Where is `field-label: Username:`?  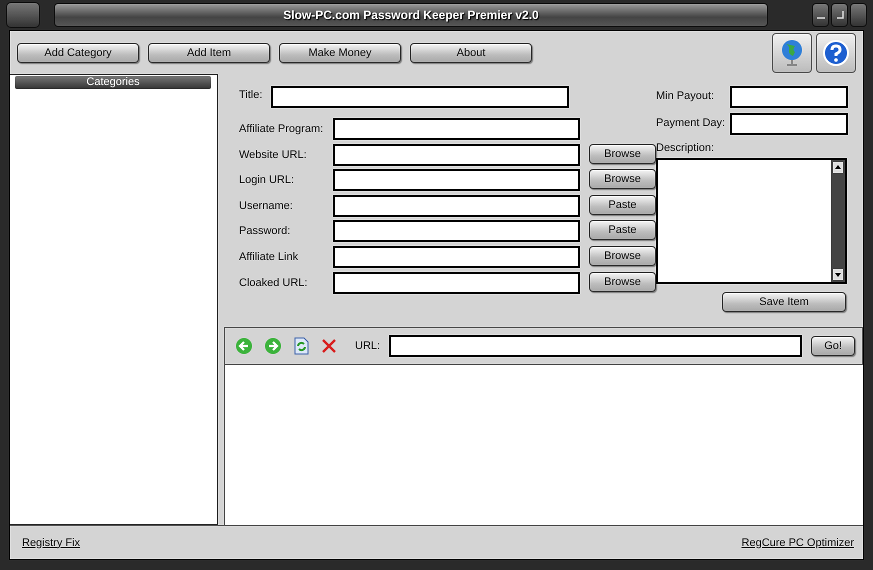
field-label: Username: is located at coordinates (266, 206).